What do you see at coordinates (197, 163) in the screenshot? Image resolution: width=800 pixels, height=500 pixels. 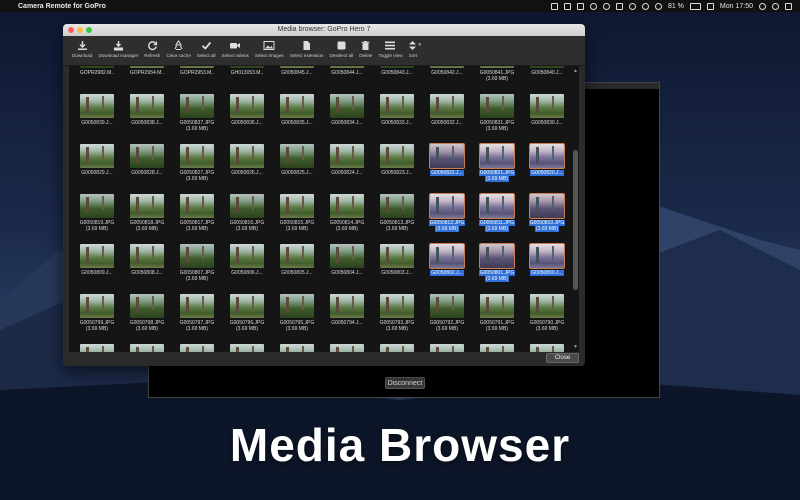 I see `media-item: G0050827.JPG (3.69 MB)` at bounding box center [197, 163].